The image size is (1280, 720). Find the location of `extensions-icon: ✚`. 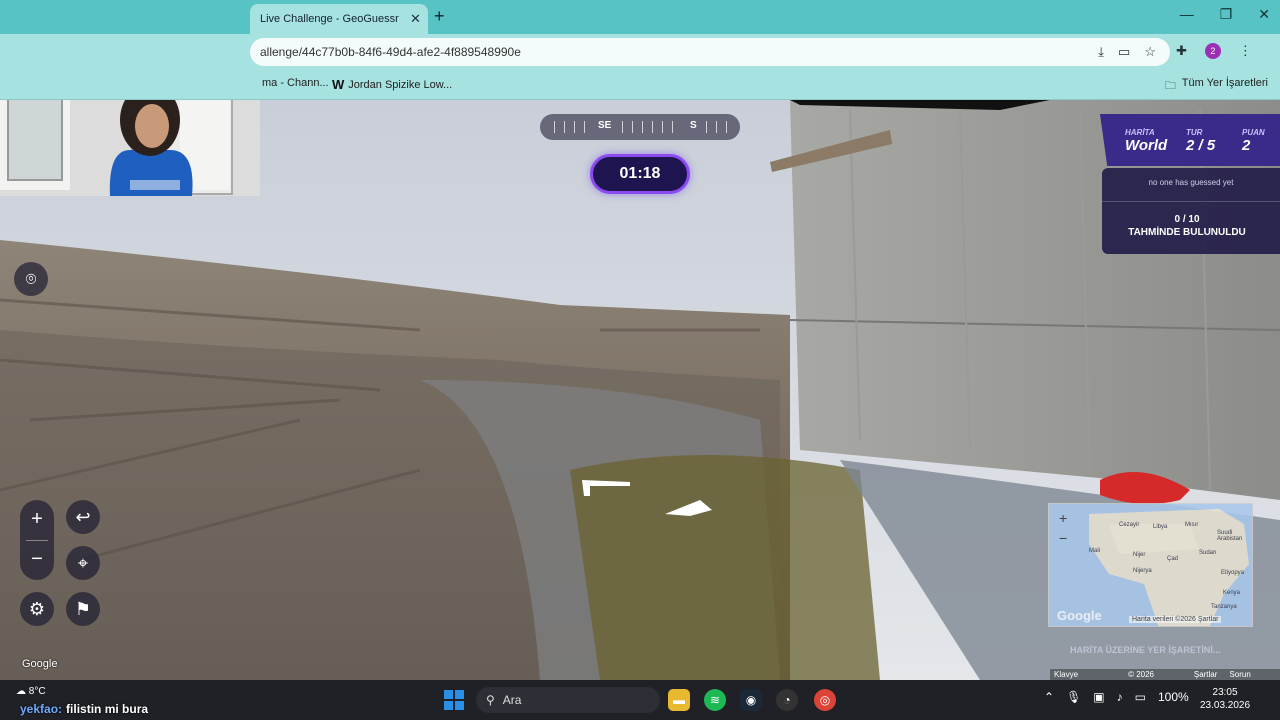

extensions-icon: ✚ is located at coordinates (1181, 51).